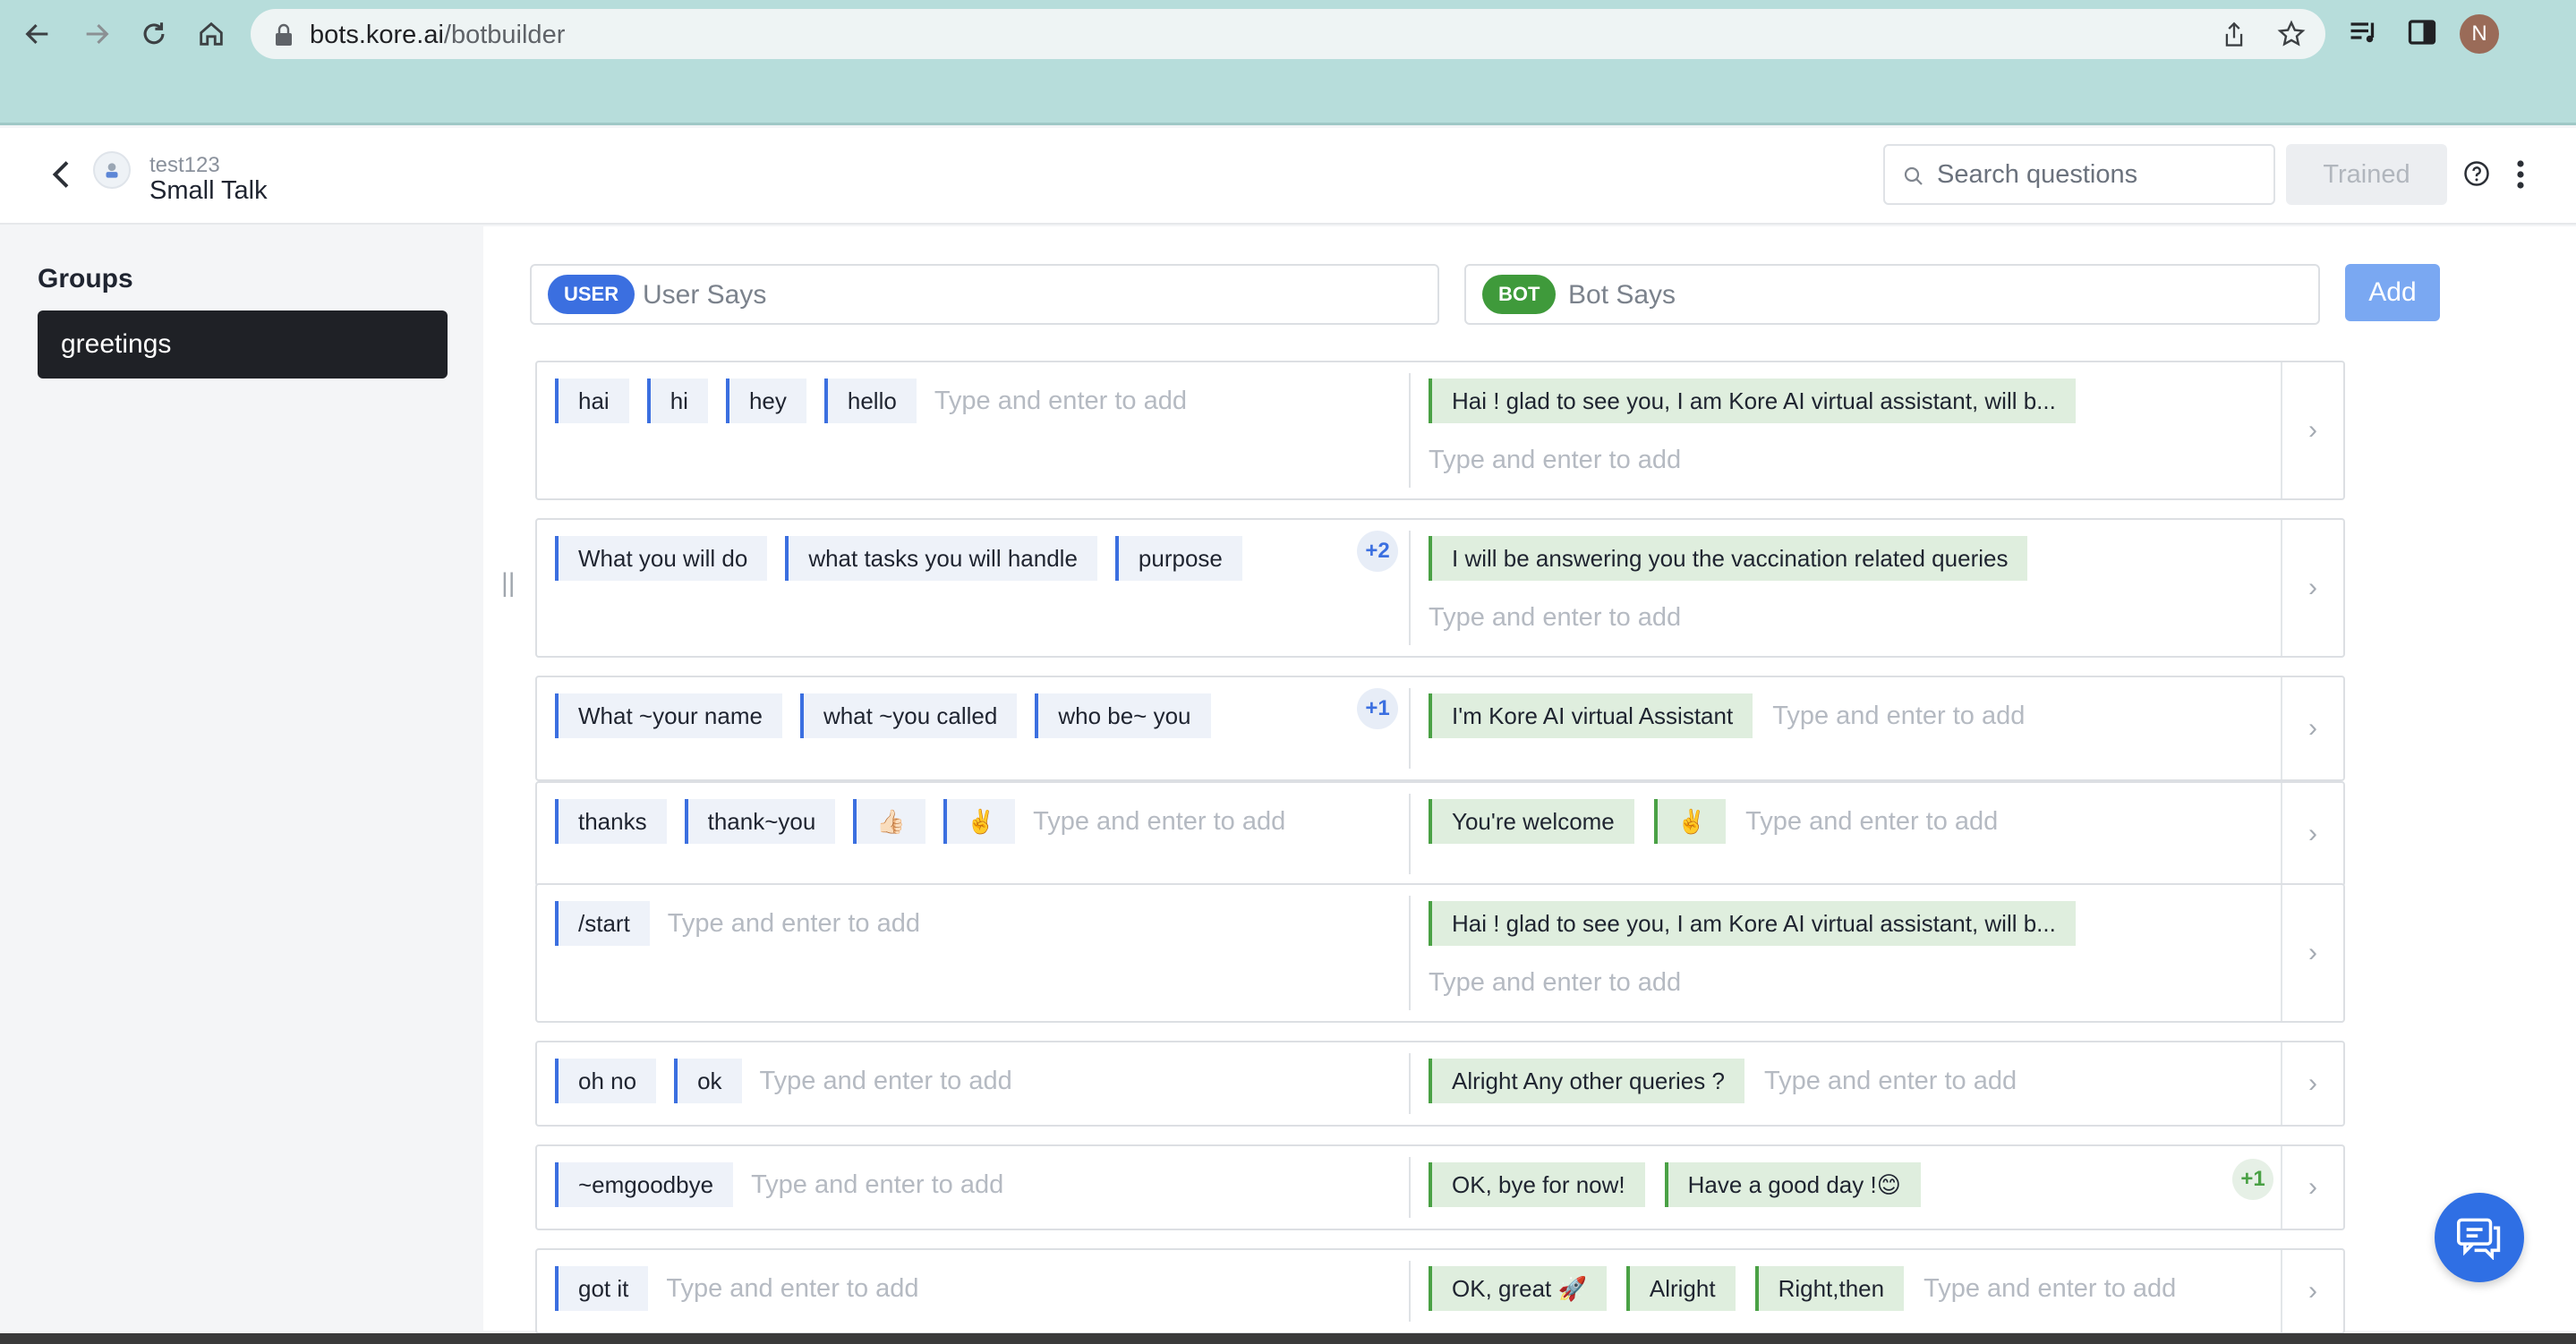 Image resolution: width=2576 pixels, height=1344 pixels. Describe the element at coordinates (1935, 295) in the screenshot. I see `bot-says-input` at that location.